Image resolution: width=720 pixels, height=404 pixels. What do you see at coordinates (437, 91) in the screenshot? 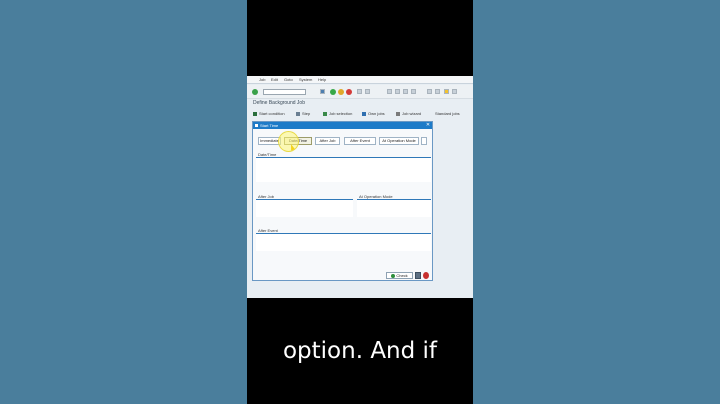
I see `shortcut-icon` at bounding box center [437, 91].